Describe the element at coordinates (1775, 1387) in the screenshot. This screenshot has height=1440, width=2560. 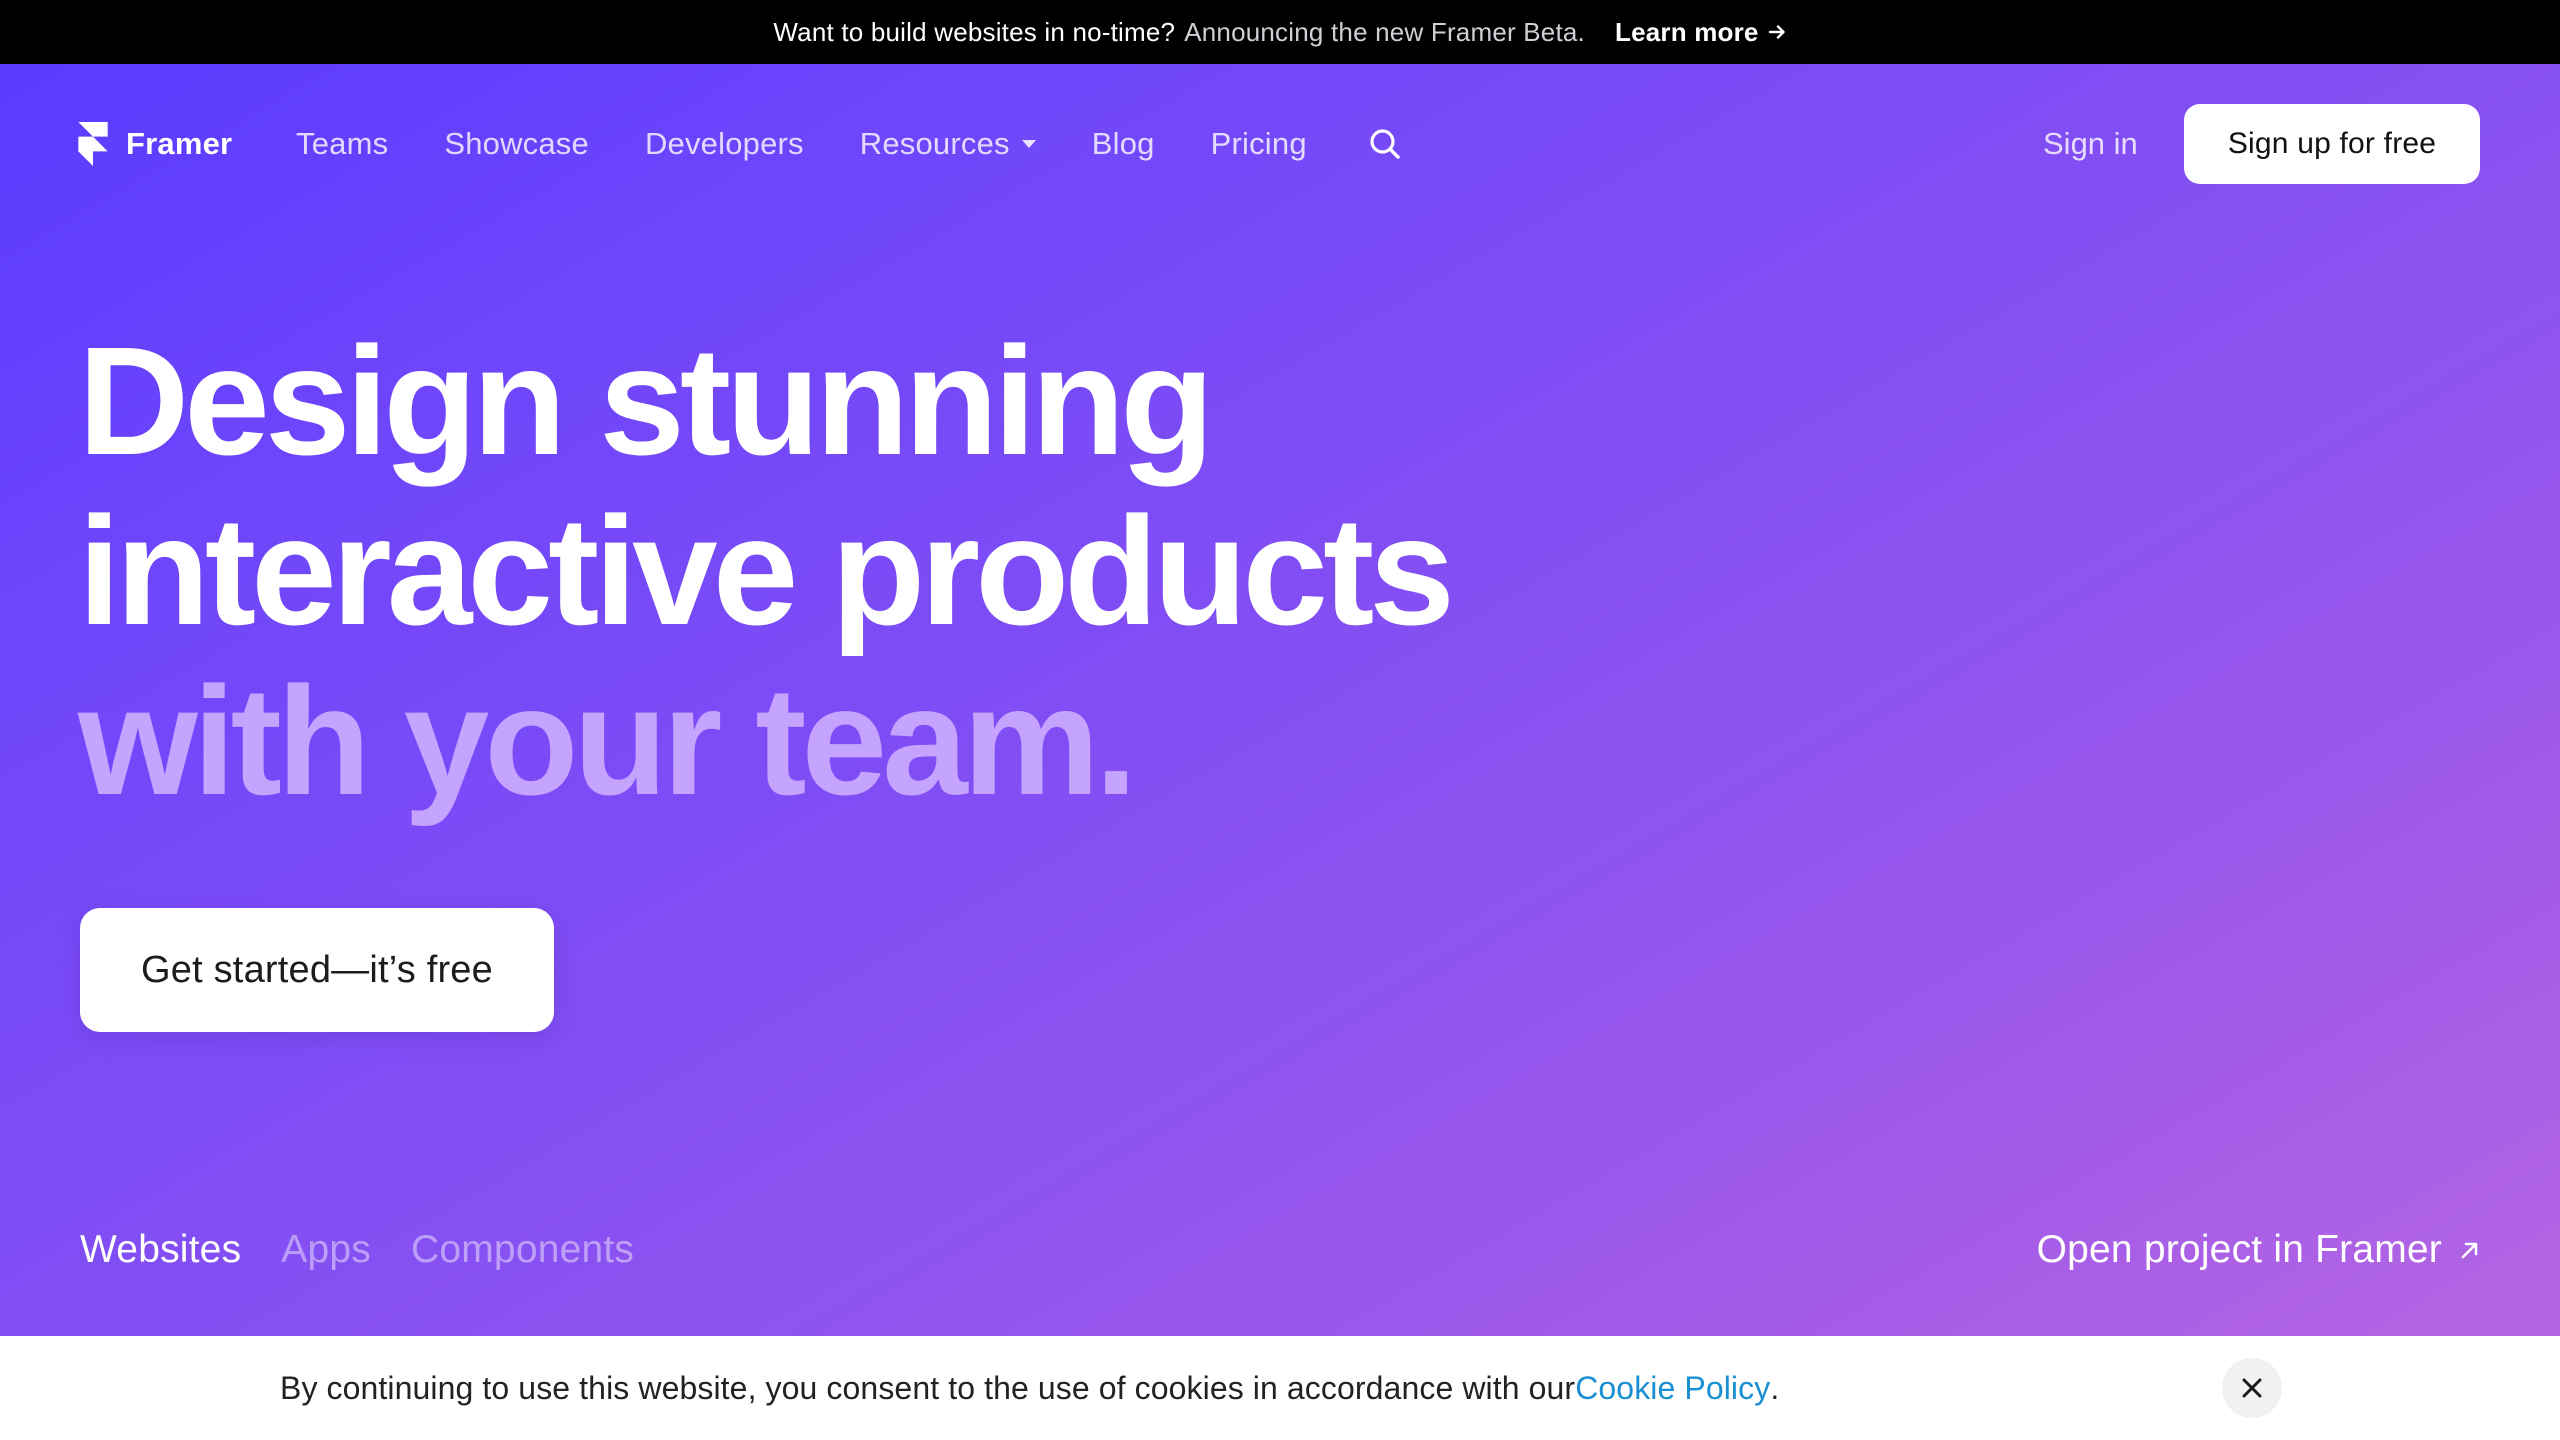
I see `cookie-text-after: .` at that location.